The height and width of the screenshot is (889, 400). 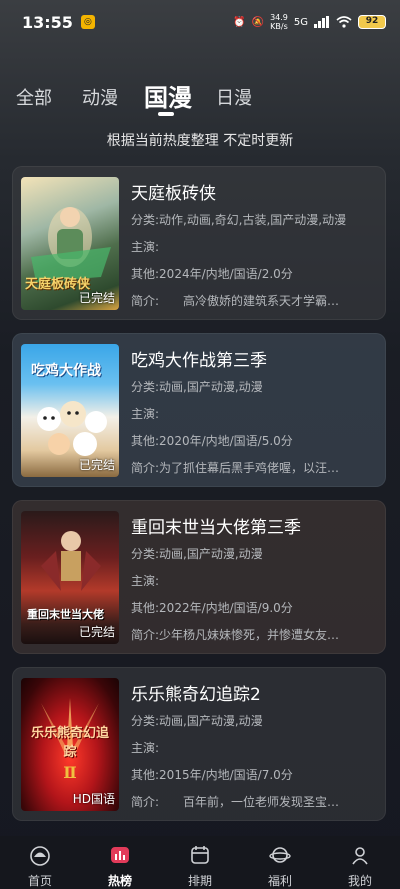 What do you see at coordinates (300, 22) in the screenshot?
I see `signal-label: 5G` at bounding box center [300, 22].